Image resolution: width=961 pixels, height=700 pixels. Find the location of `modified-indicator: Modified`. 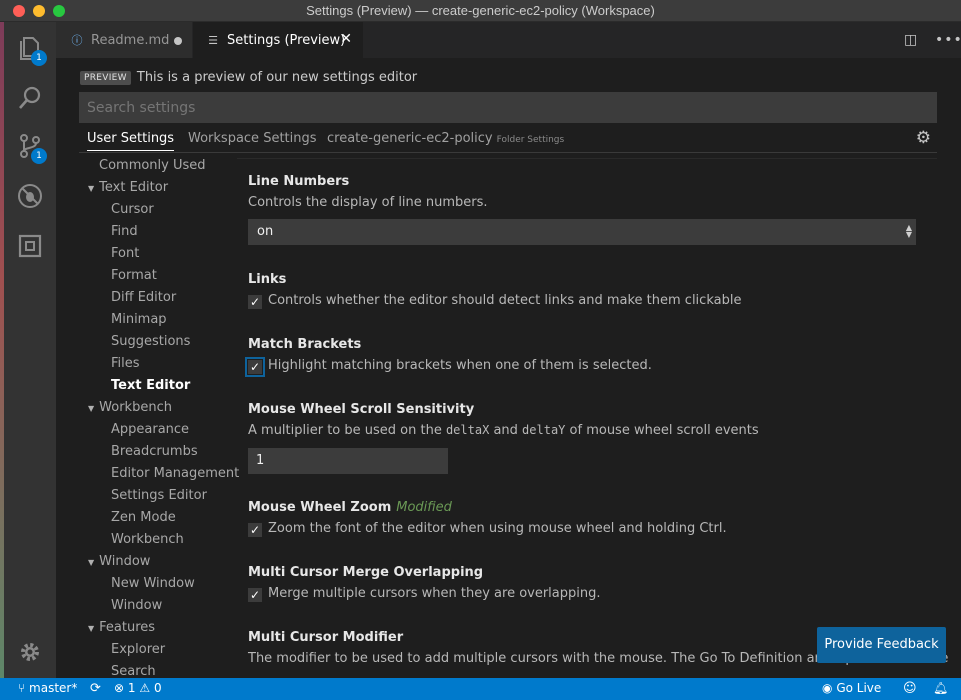

modified-indicator: Modified is located at coordinates (424, 507).